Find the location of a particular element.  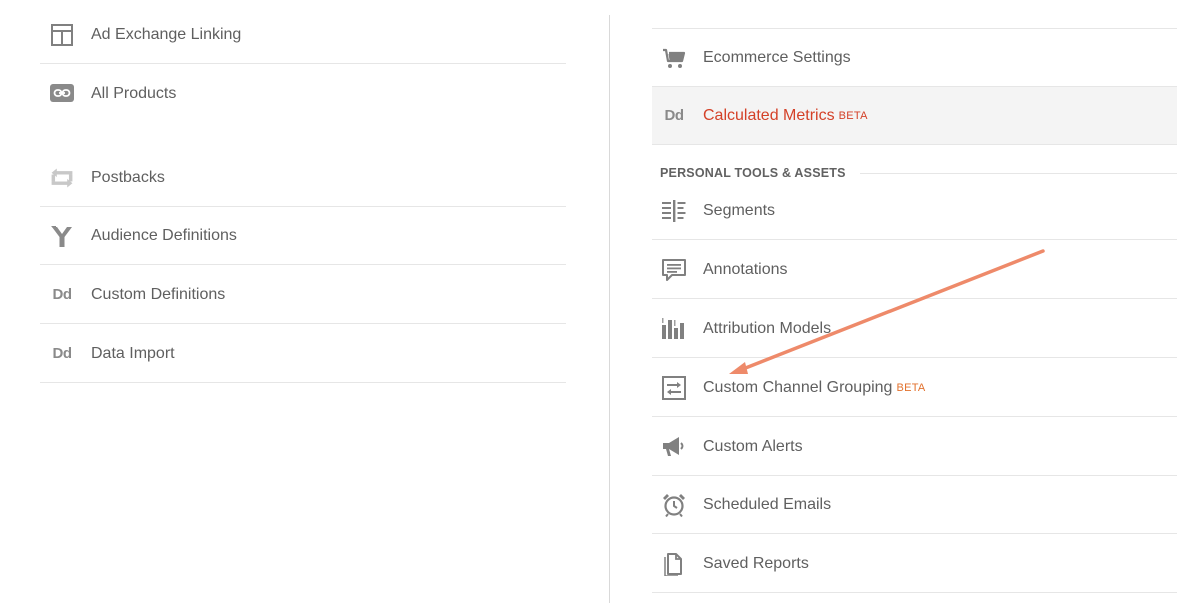

menu-item-ad-exchange-linking: Ad Exchange Linking is located at coordinates (303, 35).